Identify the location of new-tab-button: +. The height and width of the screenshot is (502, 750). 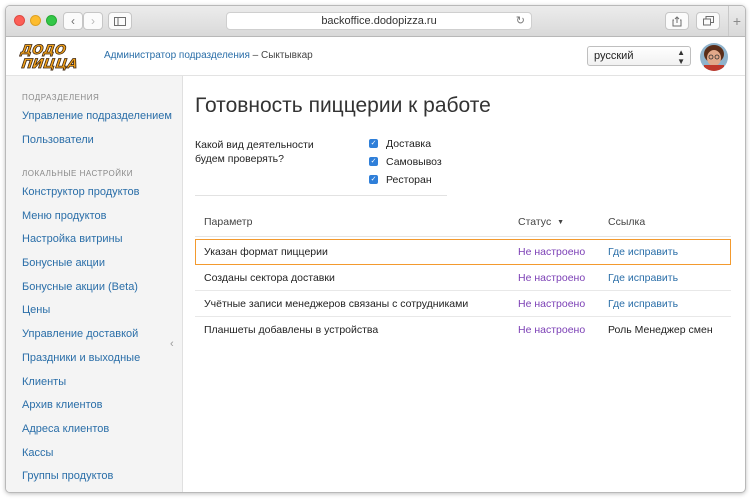
(736, 21).